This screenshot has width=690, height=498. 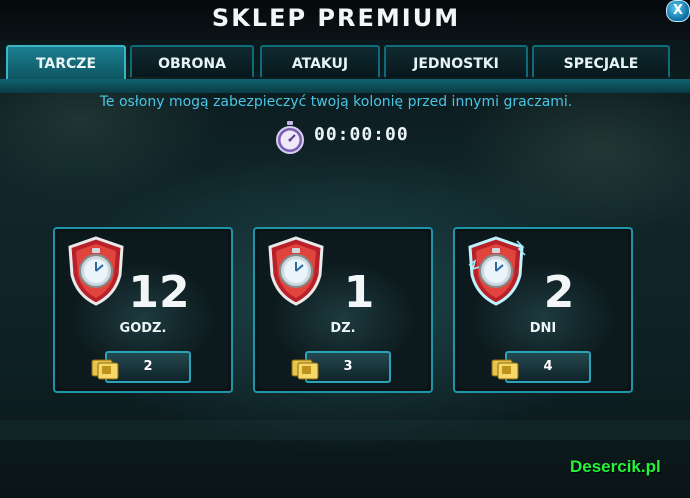 What do you see at coordinates (601, 61) in the screenshot?
I see `tab-specjale: SPECJALE` at bounding box center [601, 61].